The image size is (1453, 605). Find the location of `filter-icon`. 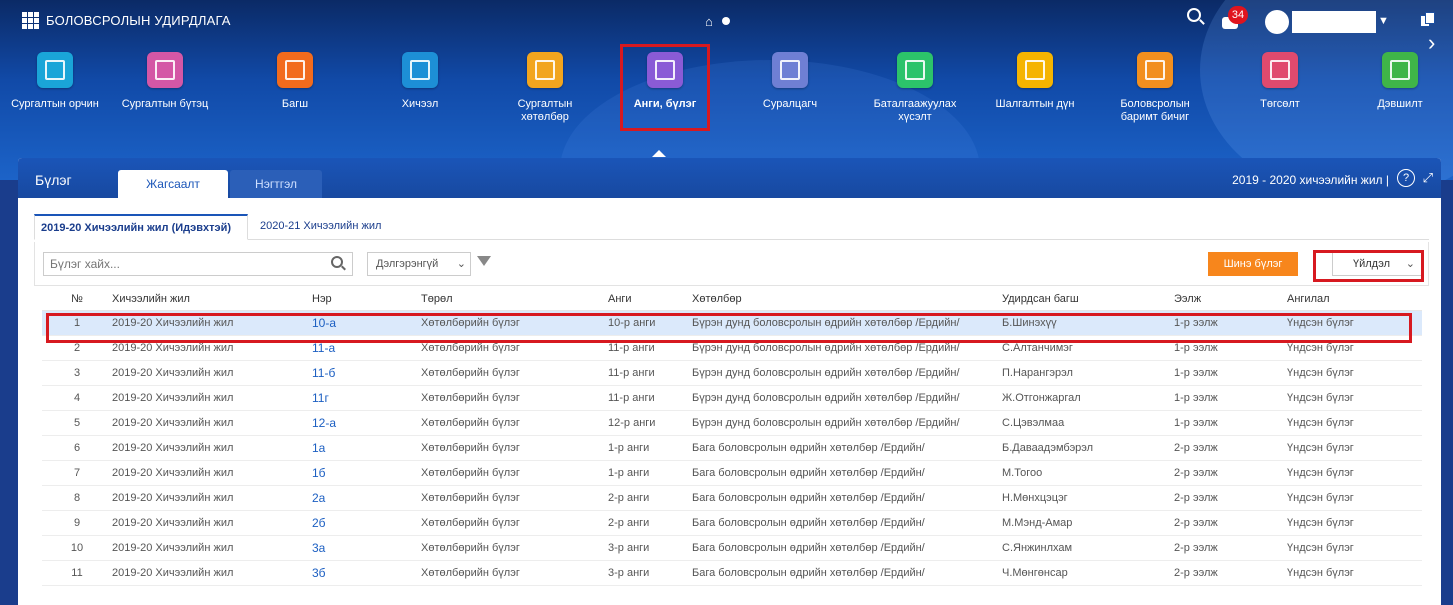

filter-icon is located at coordinates (484, 261).